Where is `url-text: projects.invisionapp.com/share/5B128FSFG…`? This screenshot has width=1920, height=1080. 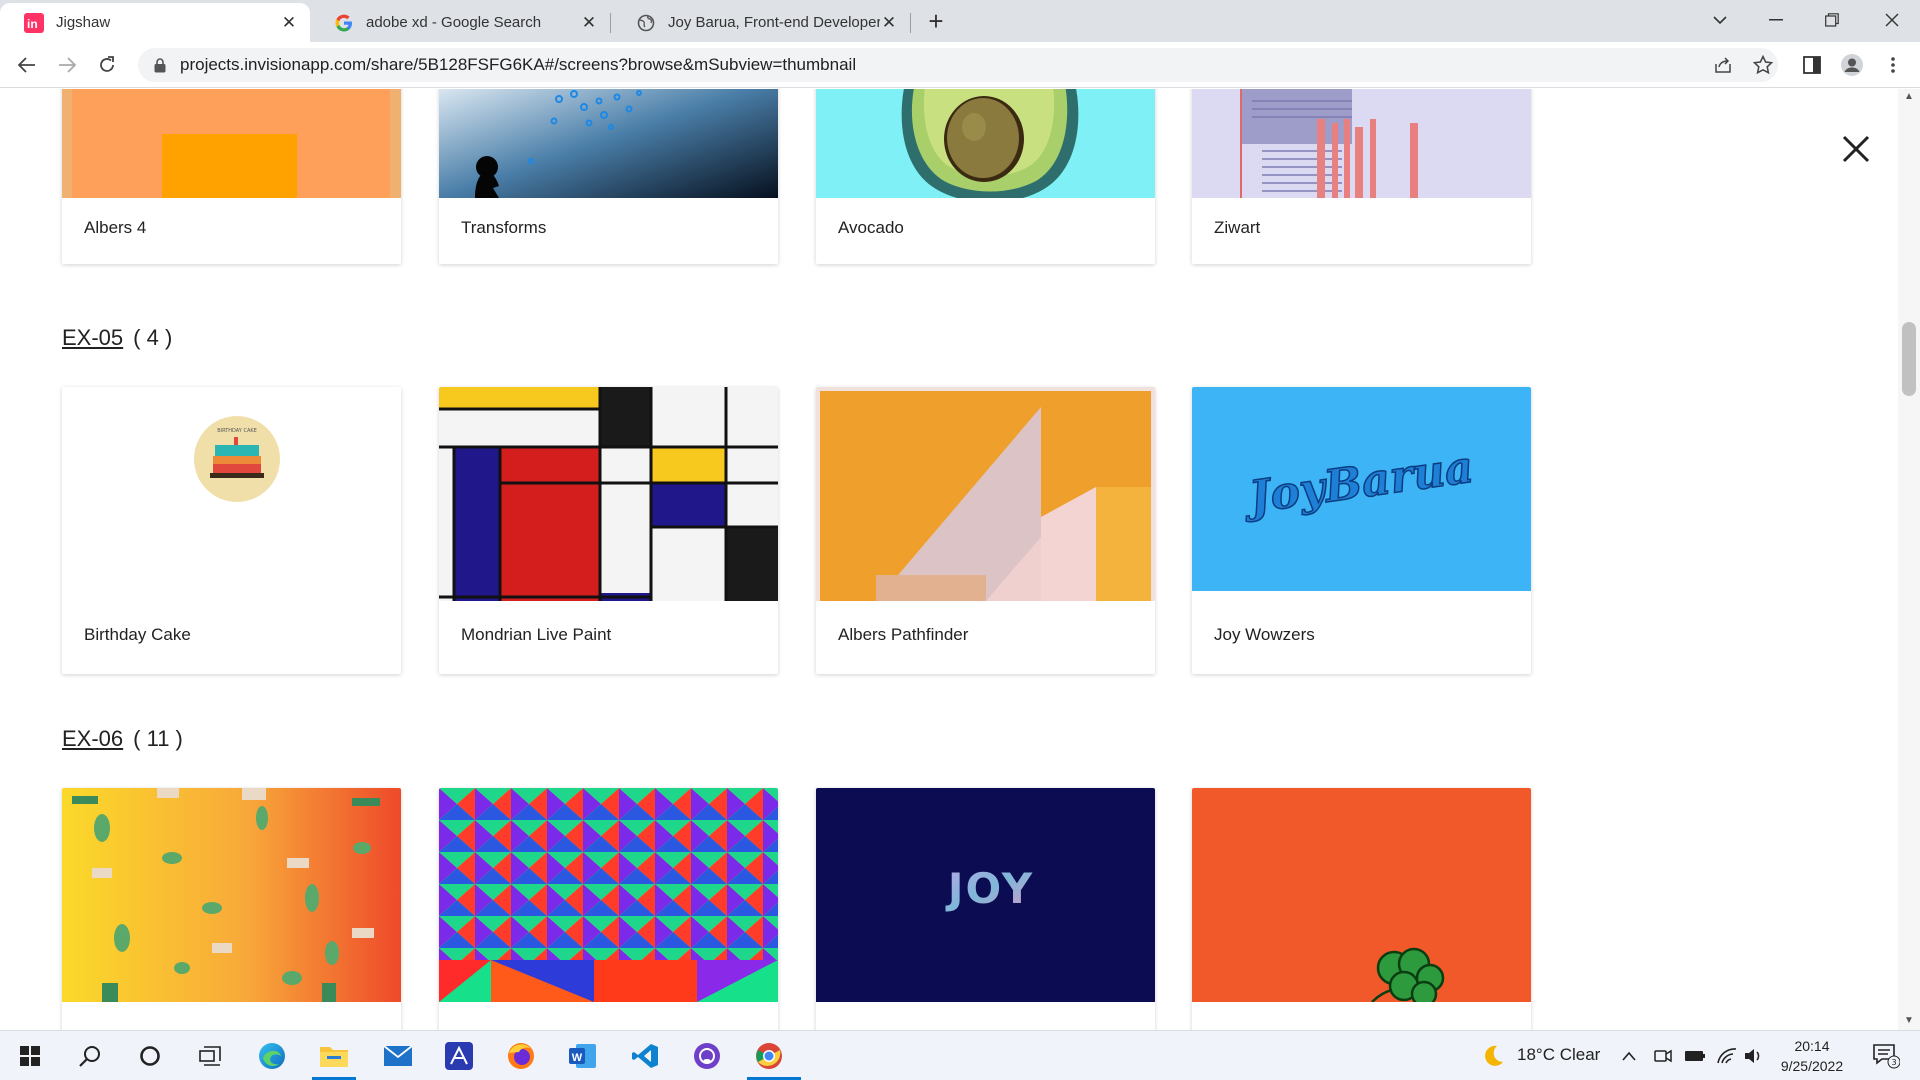 url-text: projects.invisionapp.com/share/5B128FSFG… is located at coordinates (518, 64).